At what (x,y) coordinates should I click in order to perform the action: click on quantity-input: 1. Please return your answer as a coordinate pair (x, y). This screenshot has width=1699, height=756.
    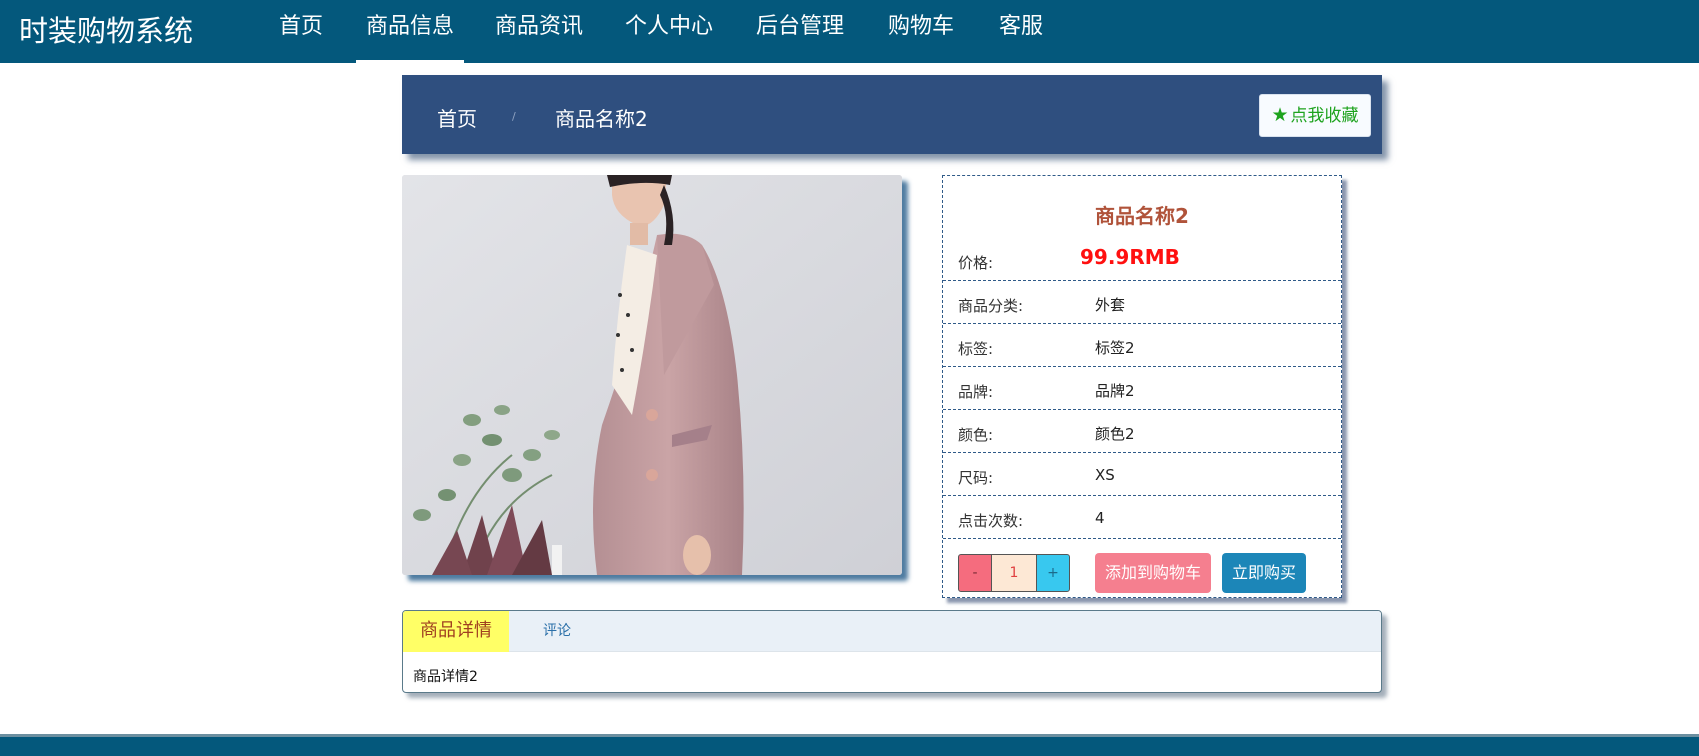
    Looking at the image, I should click on (1014, 573).